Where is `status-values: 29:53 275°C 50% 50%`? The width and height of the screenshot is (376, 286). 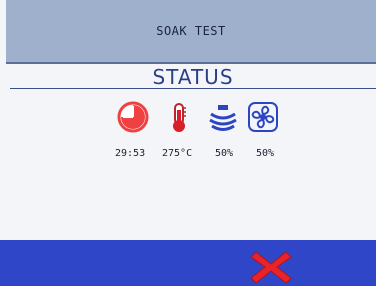
status-values: 29:53 275°C 50% 50% is located at coordinates (188, 155).